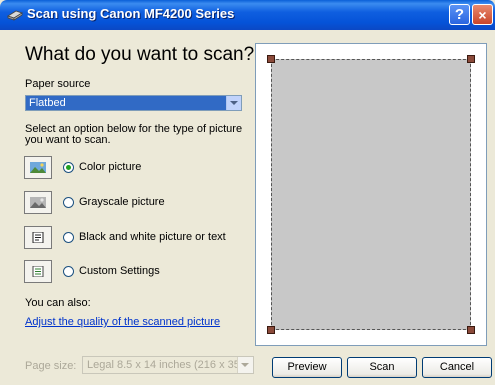 This screenshot has width=495, height=385. I want to click on resize-handle-top-right, so click(471, 59).